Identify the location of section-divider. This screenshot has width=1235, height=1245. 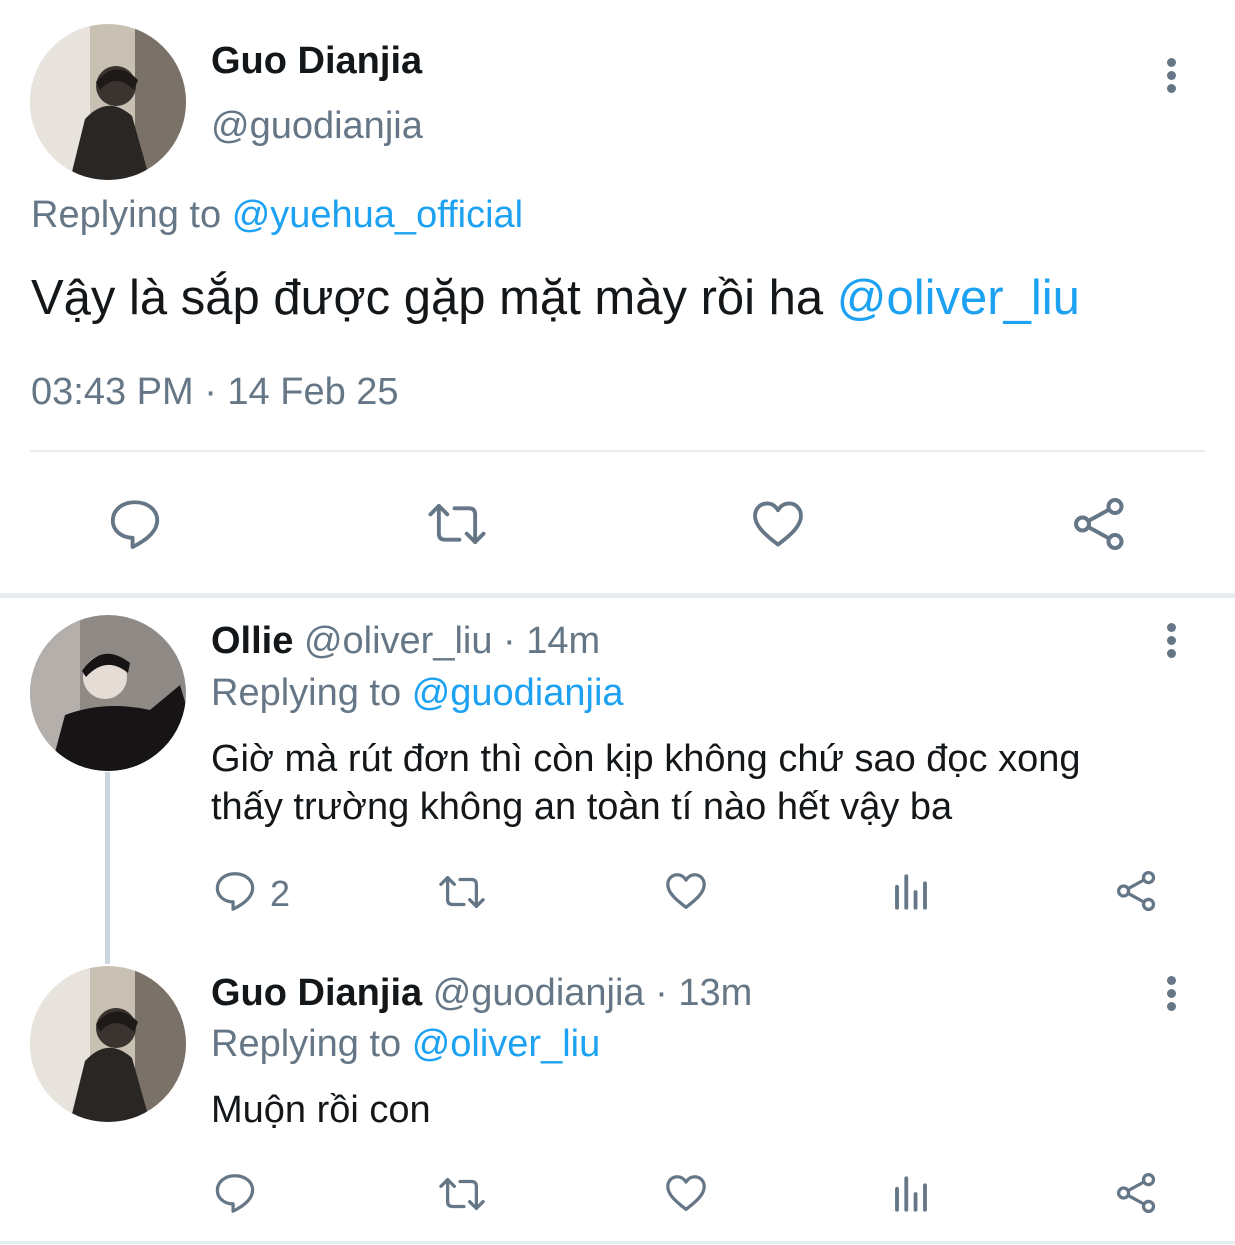
(617, 595).